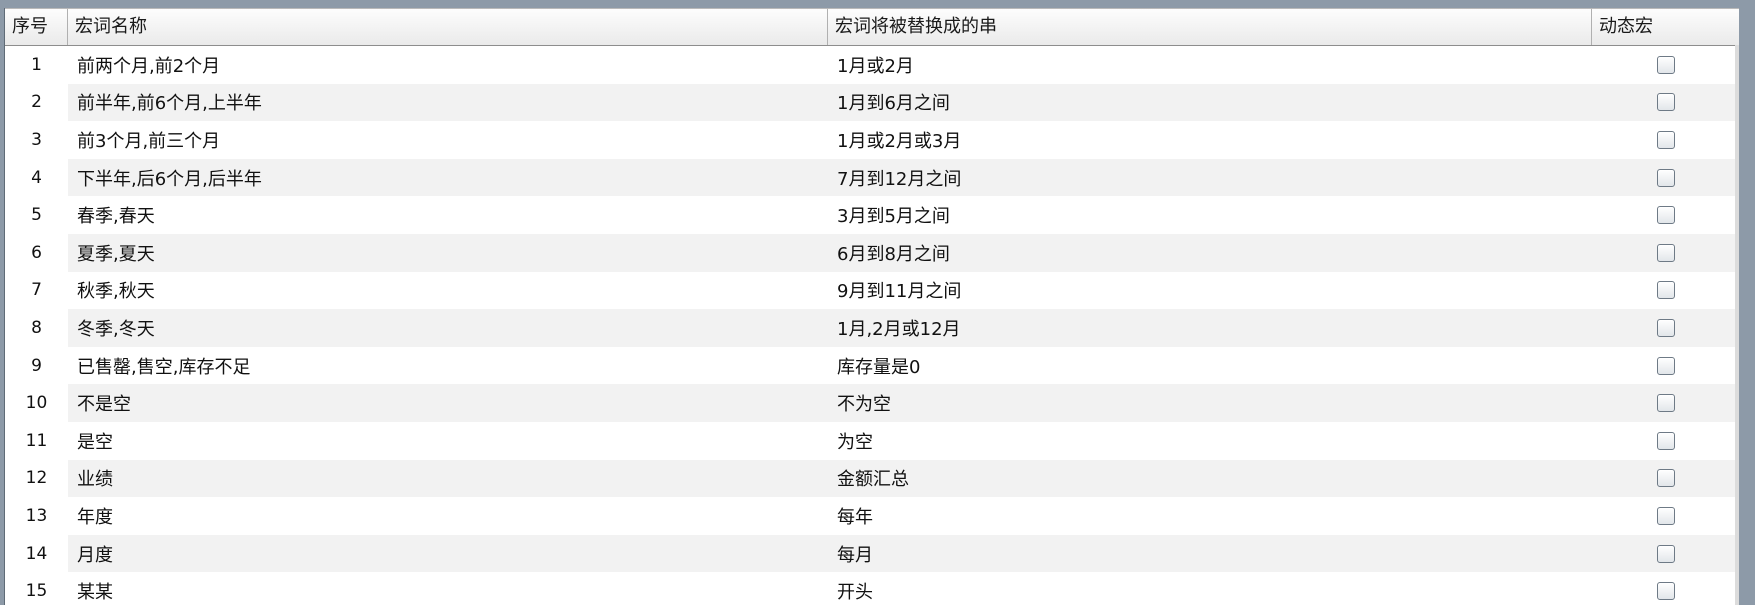  I want to click on row-index: 13, so click(36, 515).